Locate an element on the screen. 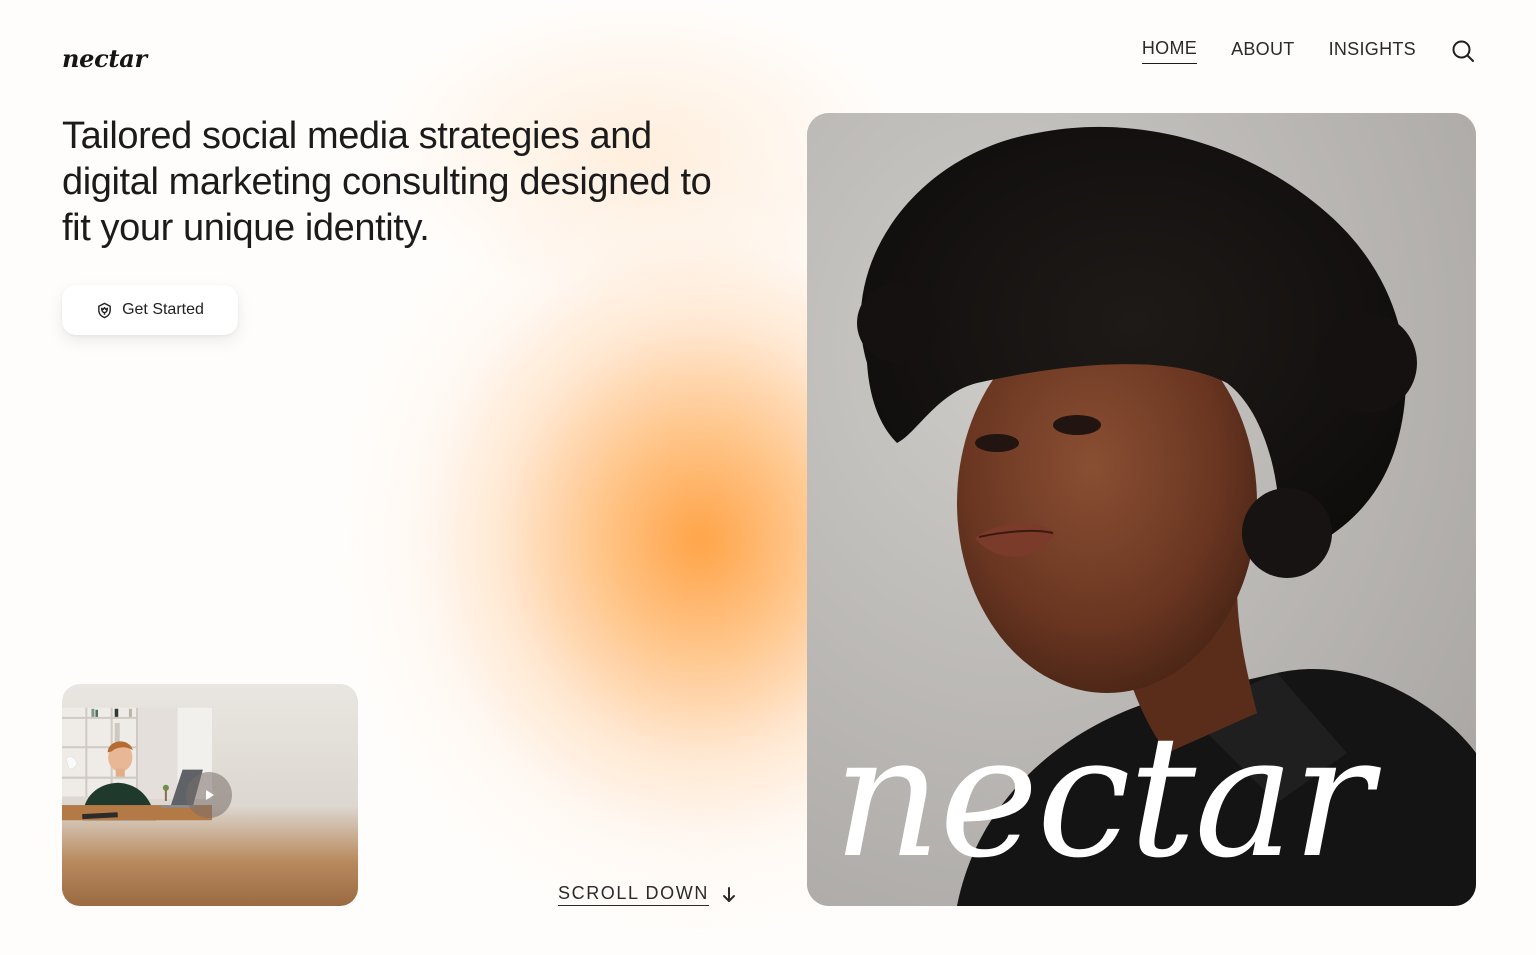  scroll-down-link: SCROLL DOWN is located at coordinates (647, 894).